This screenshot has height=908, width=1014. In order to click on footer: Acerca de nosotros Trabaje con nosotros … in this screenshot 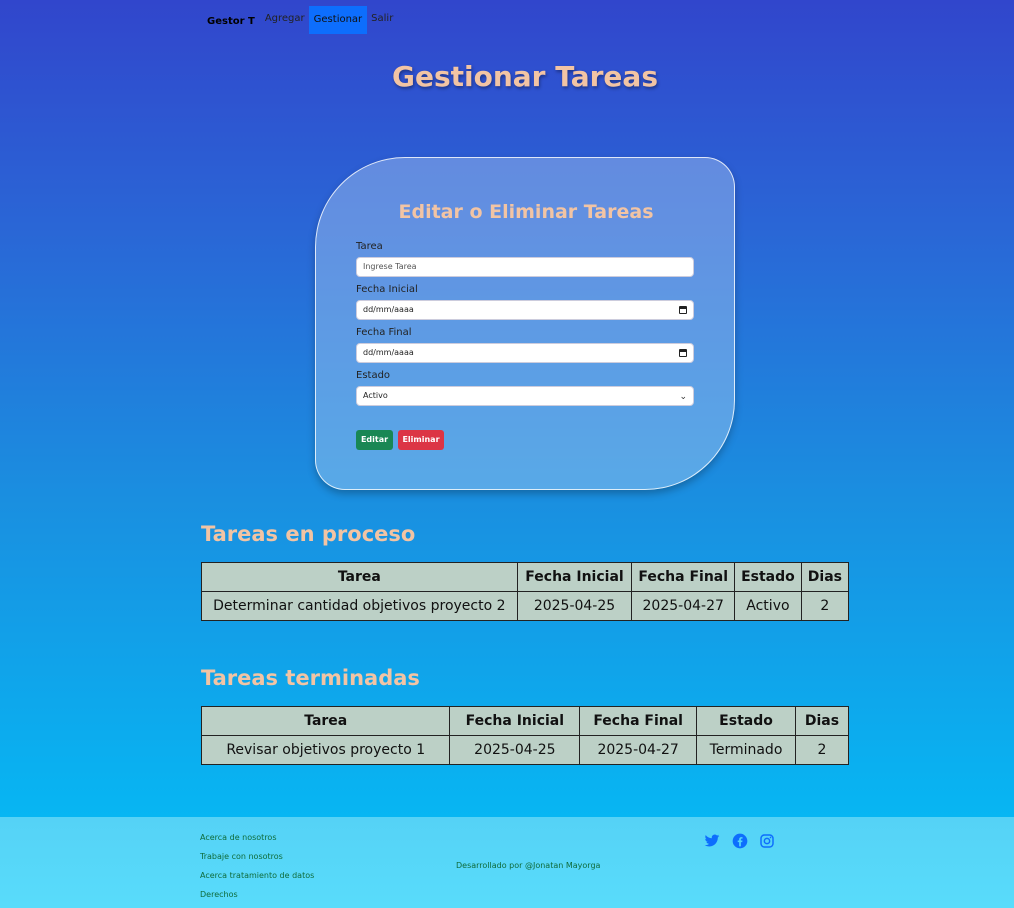, I will do `click(507, 862)`.